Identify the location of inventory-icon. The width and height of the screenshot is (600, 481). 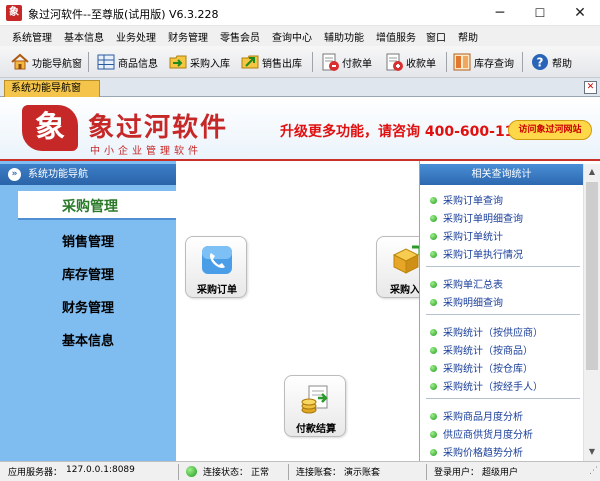
(462, 62).